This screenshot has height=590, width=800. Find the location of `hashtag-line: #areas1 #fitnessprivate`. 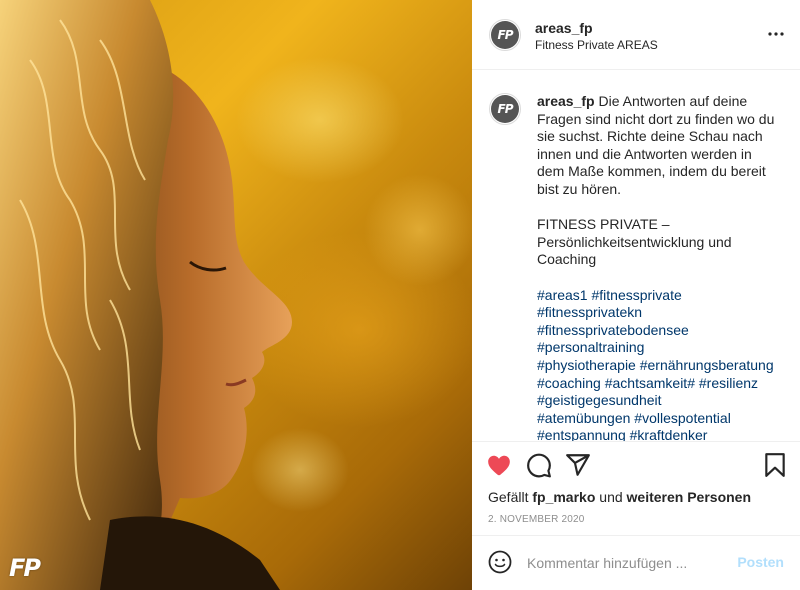

hashtag-line: #areas1 #fitnessprivate is located at coordinates (659, 296).